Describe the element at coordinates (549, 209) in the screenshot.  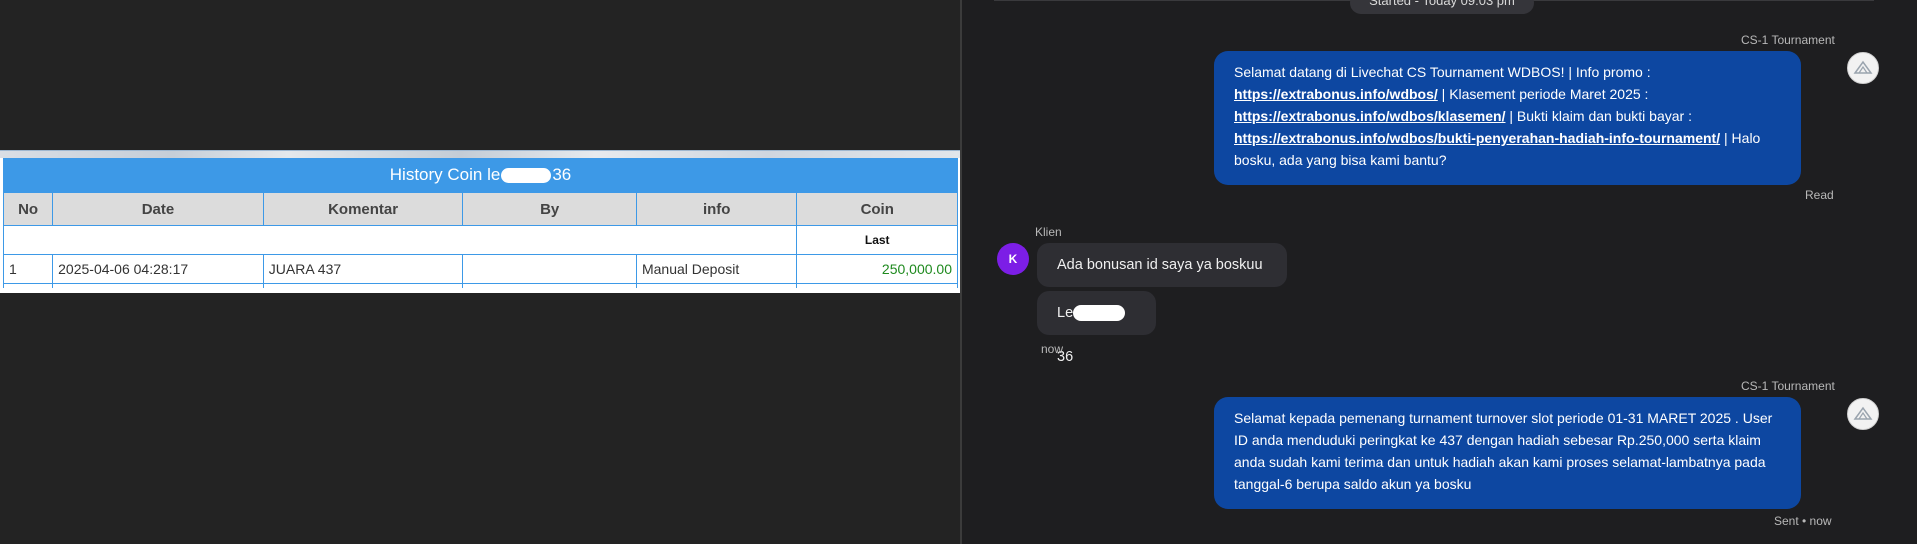
I see `col-header-by: By` at that location.